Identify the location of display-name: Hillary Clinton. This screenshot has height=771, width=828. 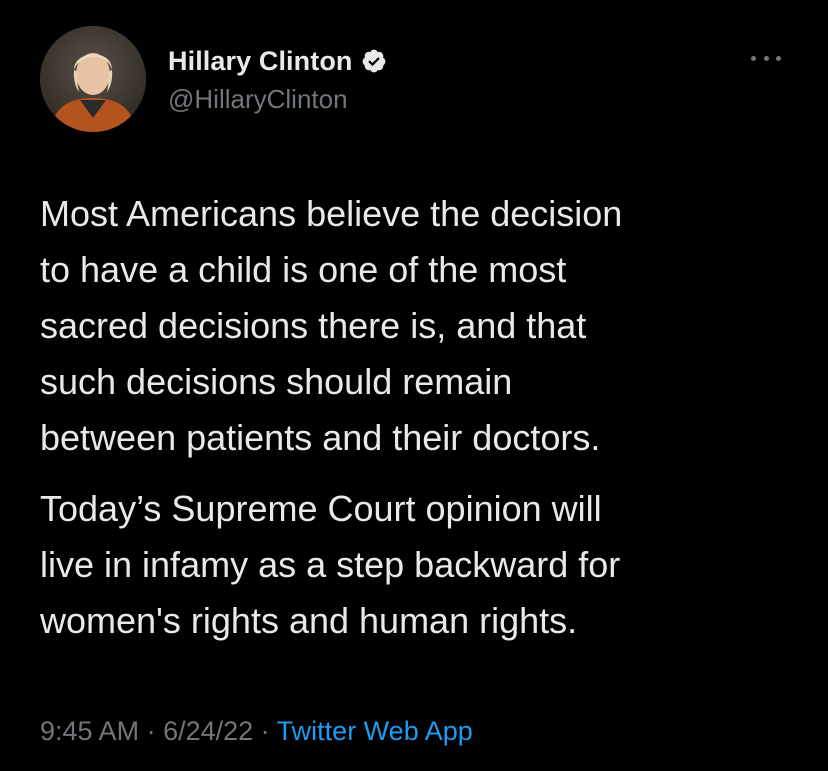
(260, 61).